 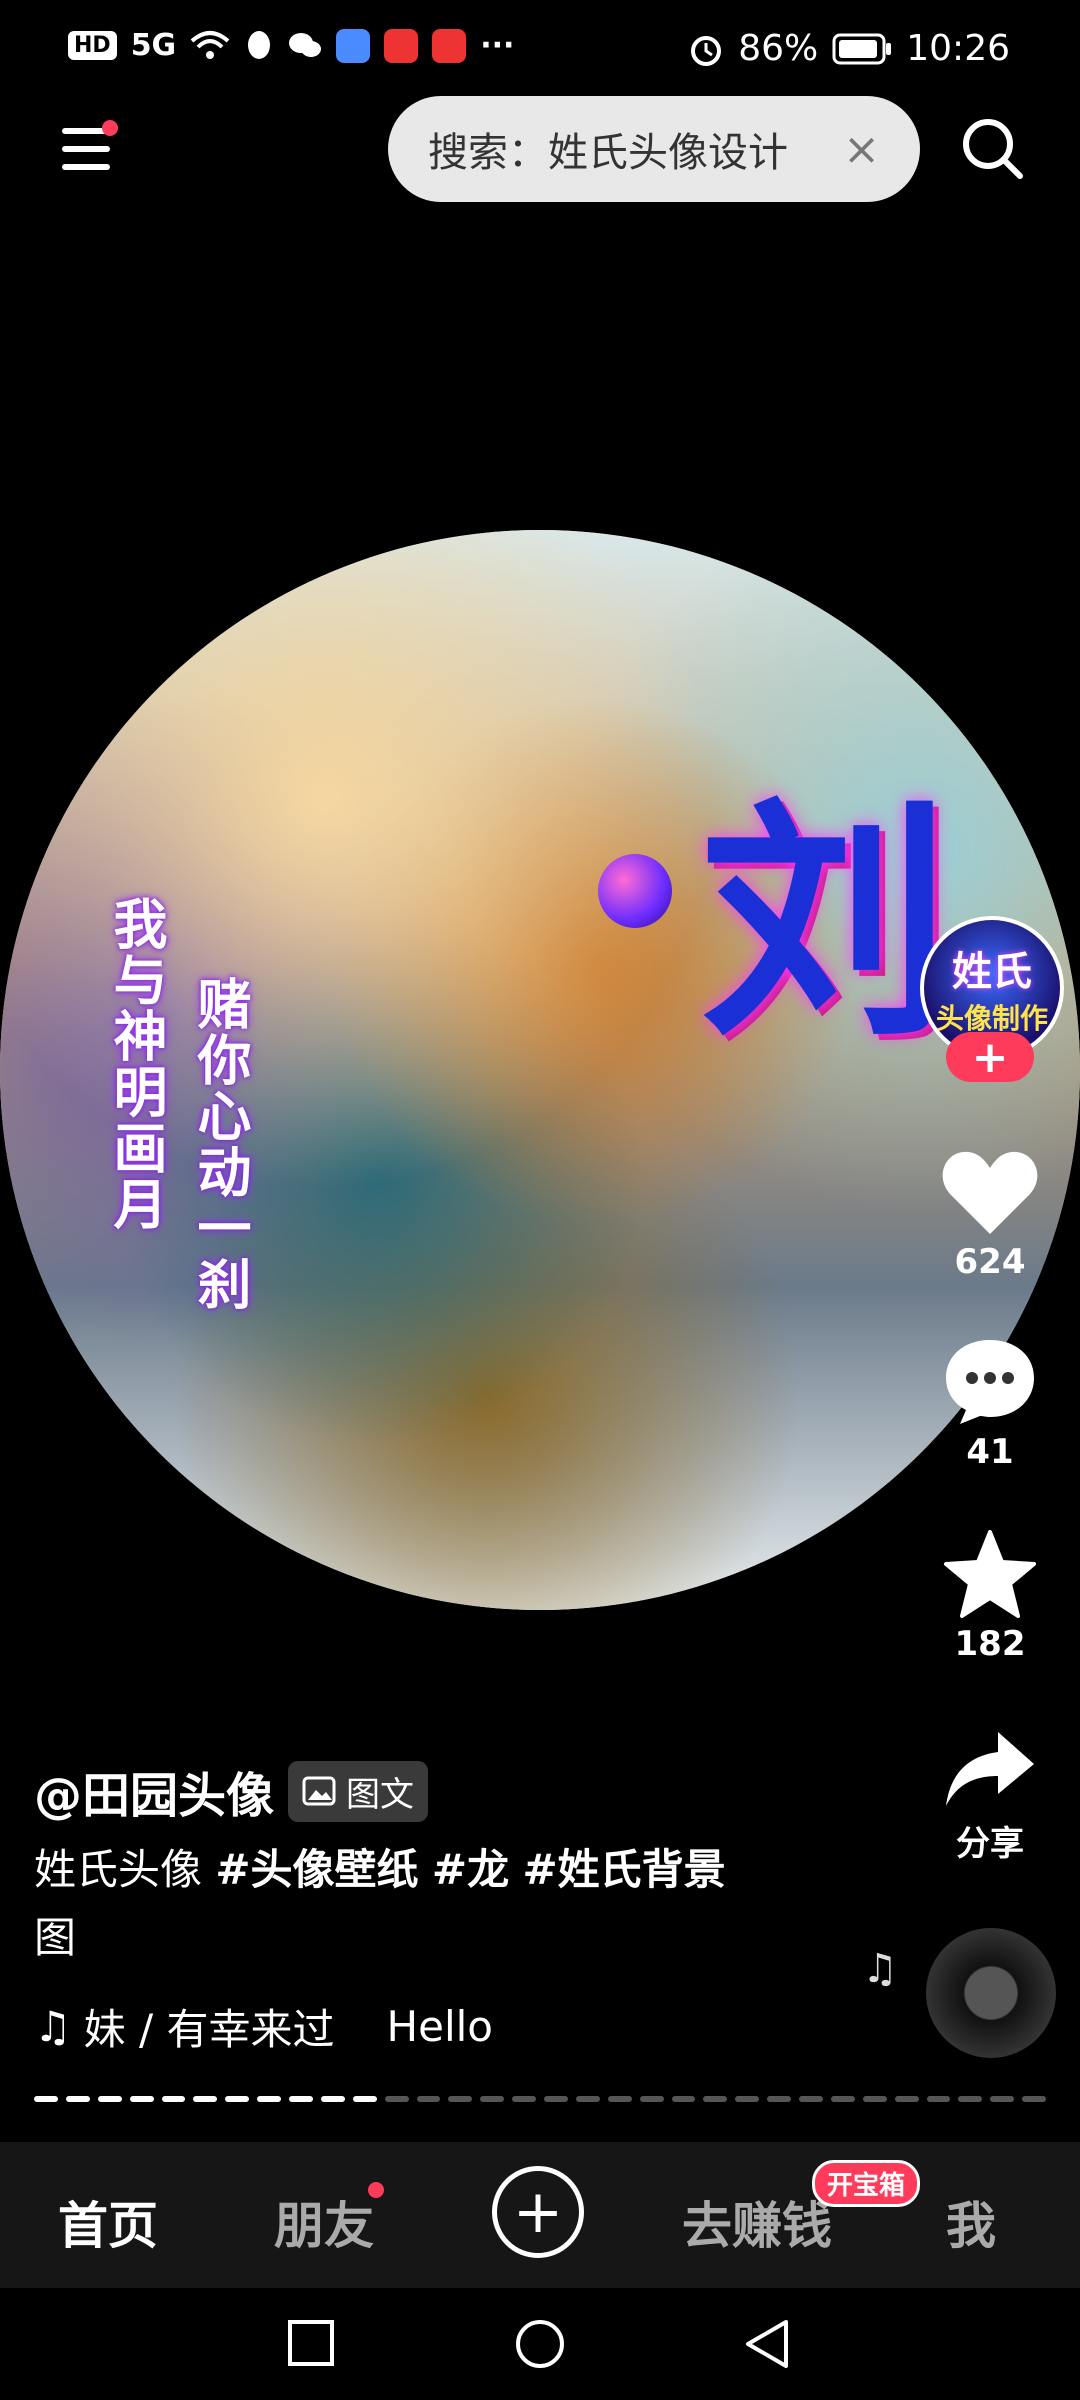 I want to click on share-label: 分享, so click(x=990, y=1844).